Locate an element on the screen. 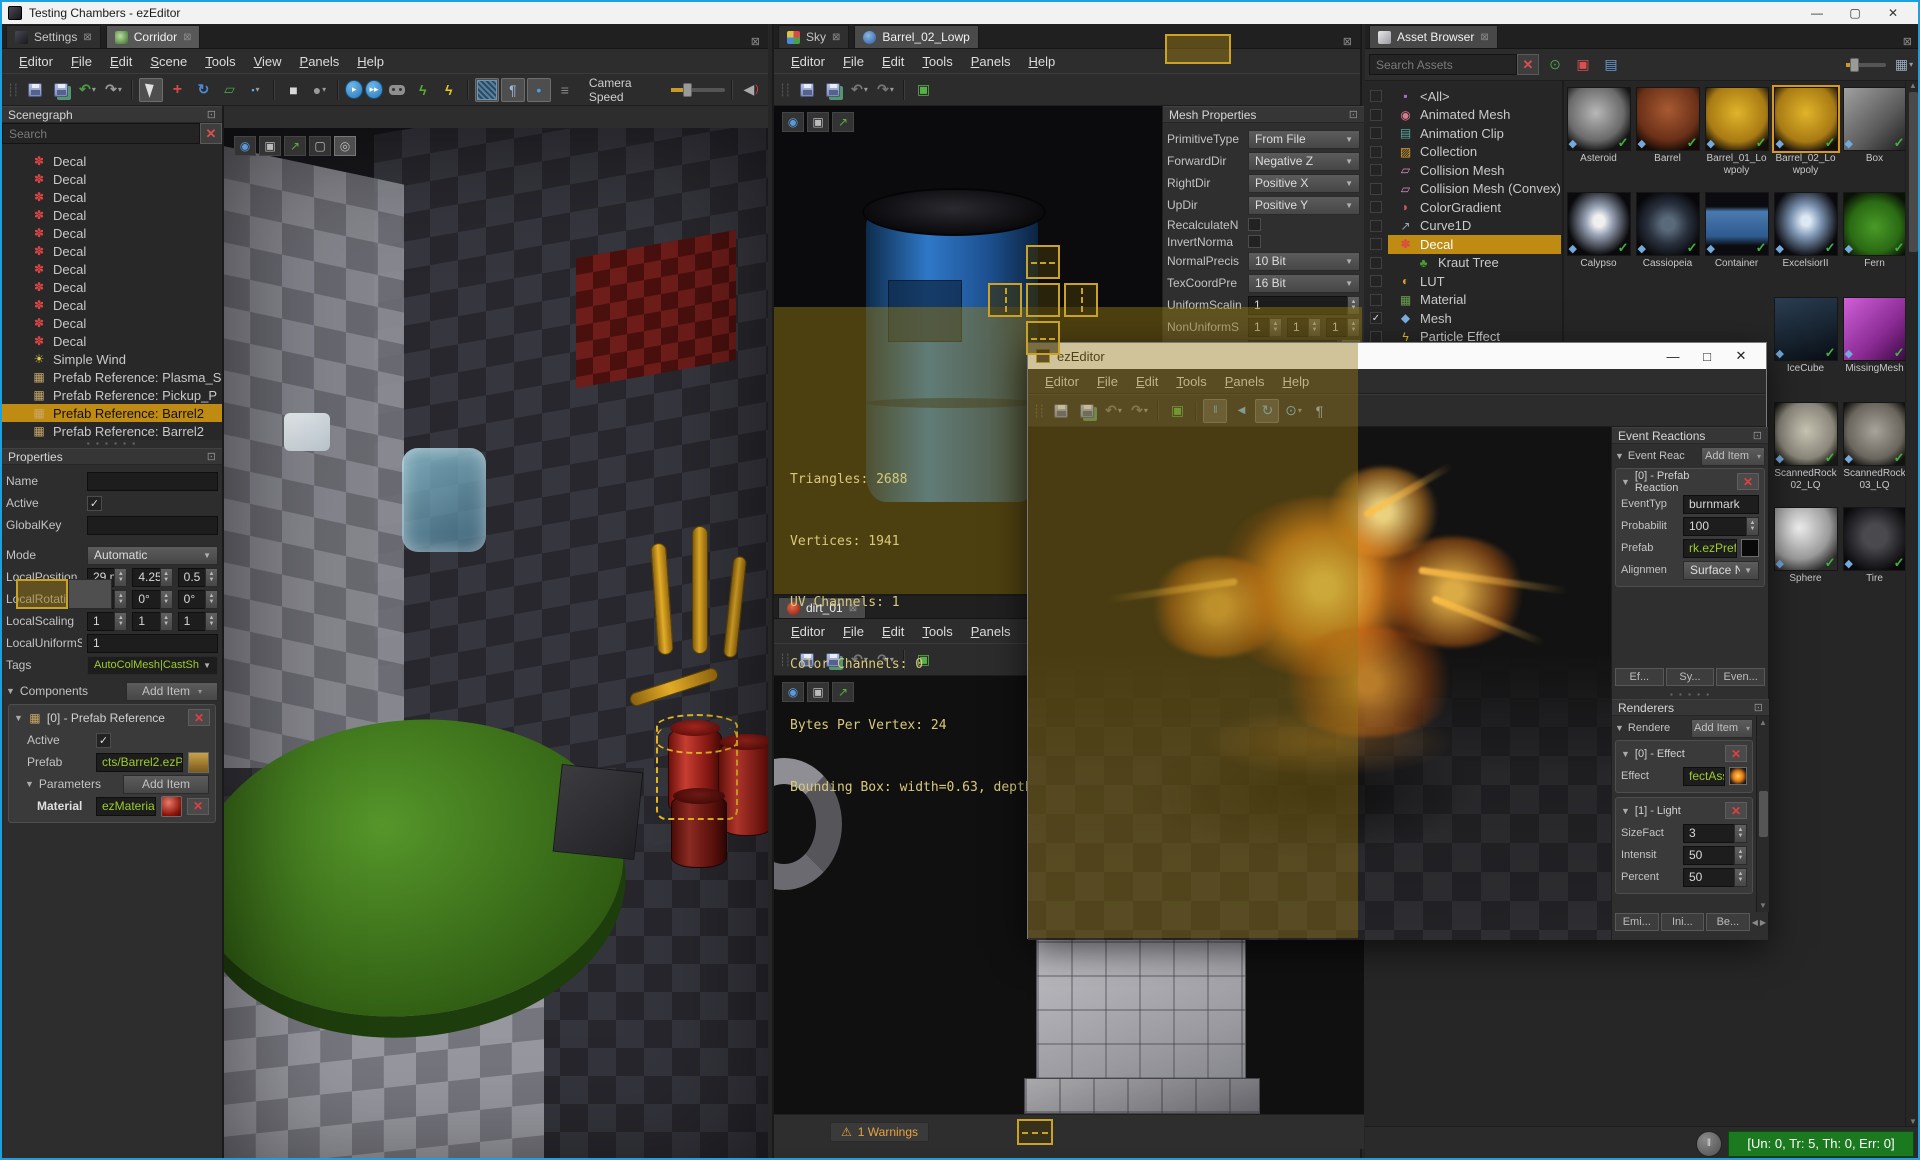  asset-item: ◆ ✓ ScannedRock02_LQ is located at coordinates (1805, 447).